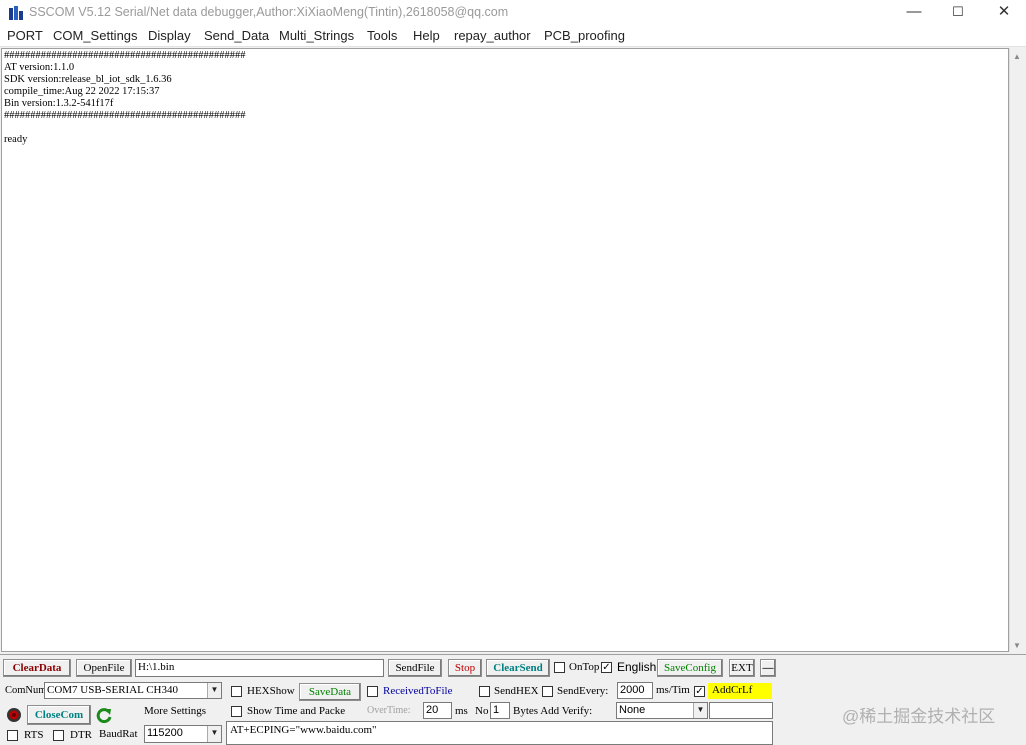  I want to click on bytes-add-verify-label: Bytes Add Verify:, so click(553, 711).